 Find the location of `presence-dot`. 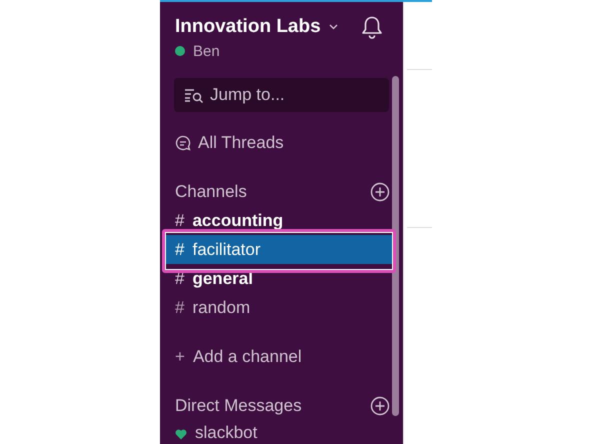

presence-dot is located at coordinates (180, 51).